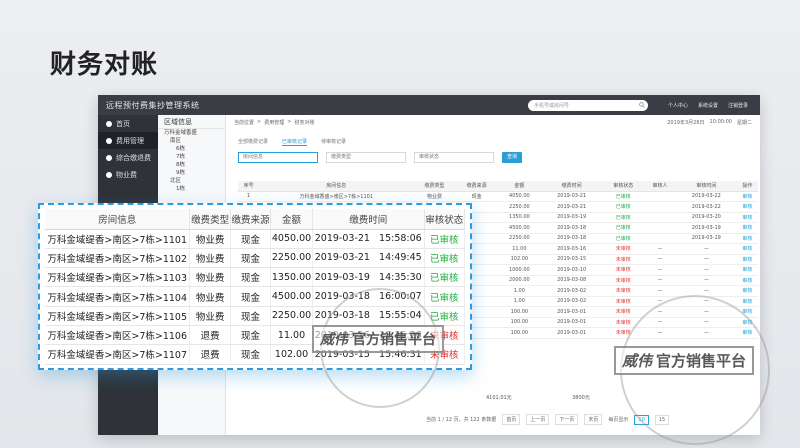 Image resolution: width=800 pixels, height=448 pixels. Describe the element at coordinates (291, 219) in the screenshot. I see `zoom-col-amount: 金额` at that location.